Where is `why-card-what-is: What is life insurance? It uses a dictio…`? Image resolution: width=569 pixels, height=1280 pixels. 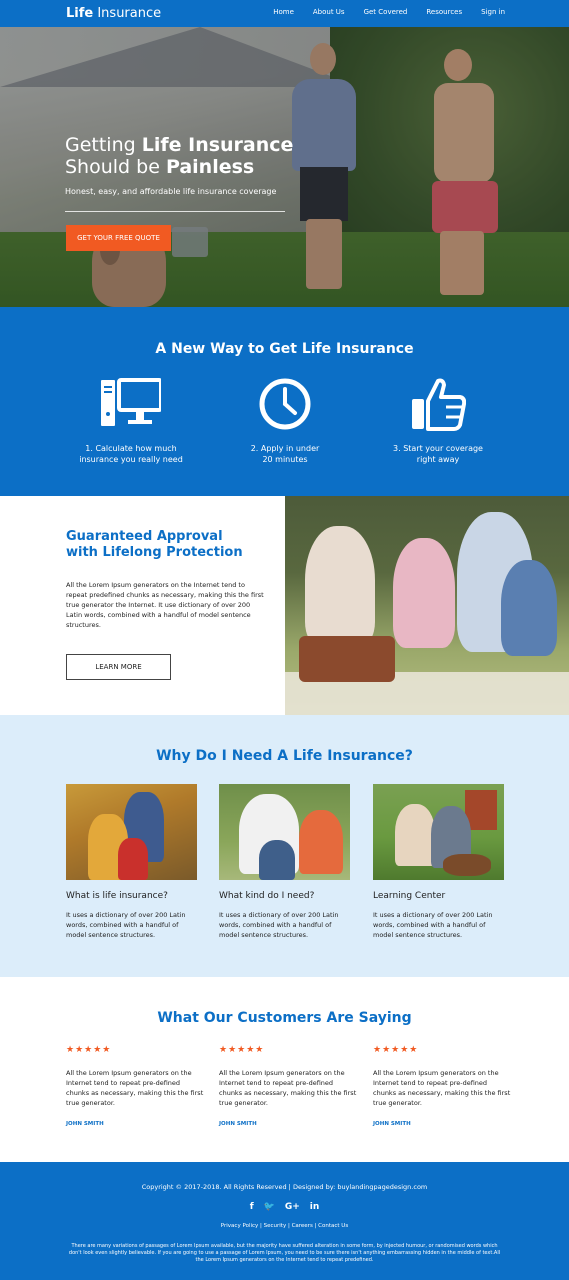 why-card-what-is: What is life insurance? It uses a dictio… is located at coordinates (131, 862).